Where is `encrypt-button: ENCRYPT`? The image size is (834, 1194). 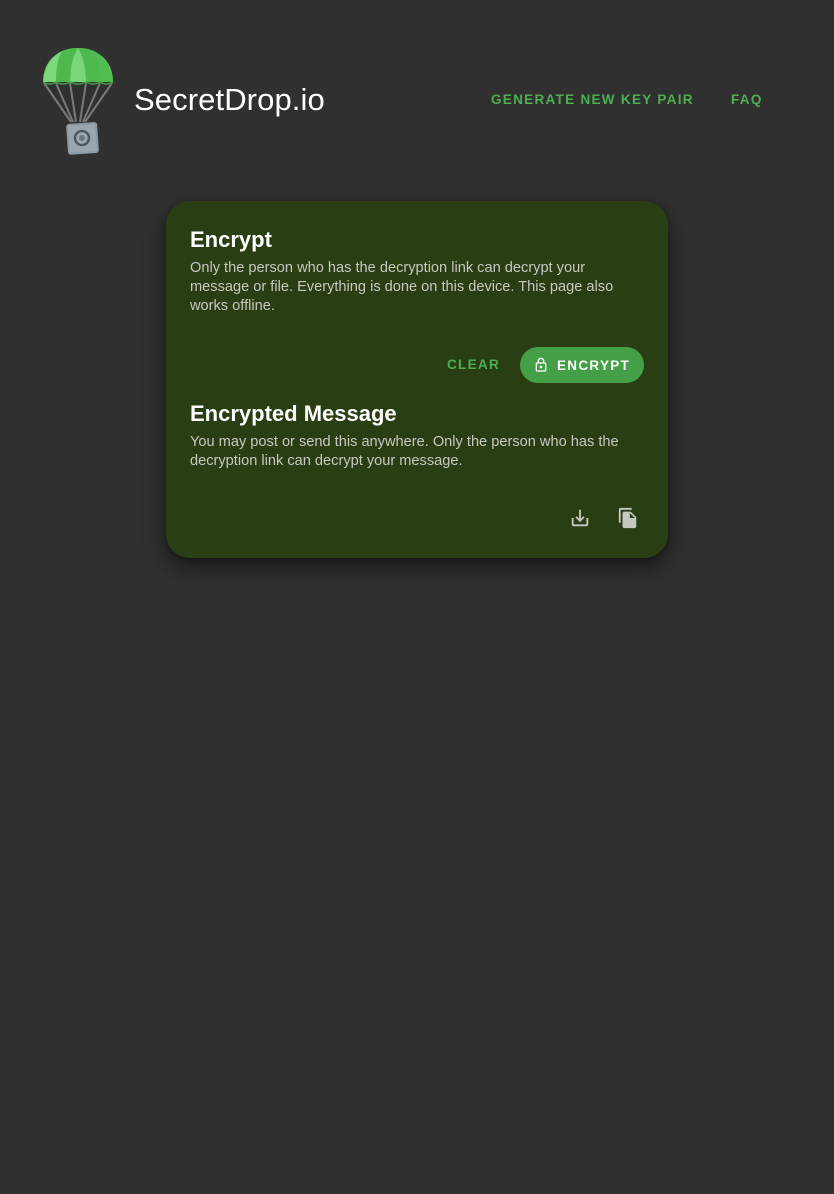
encrypt-button: ENCRYPT is located at coordinates (582, 365).